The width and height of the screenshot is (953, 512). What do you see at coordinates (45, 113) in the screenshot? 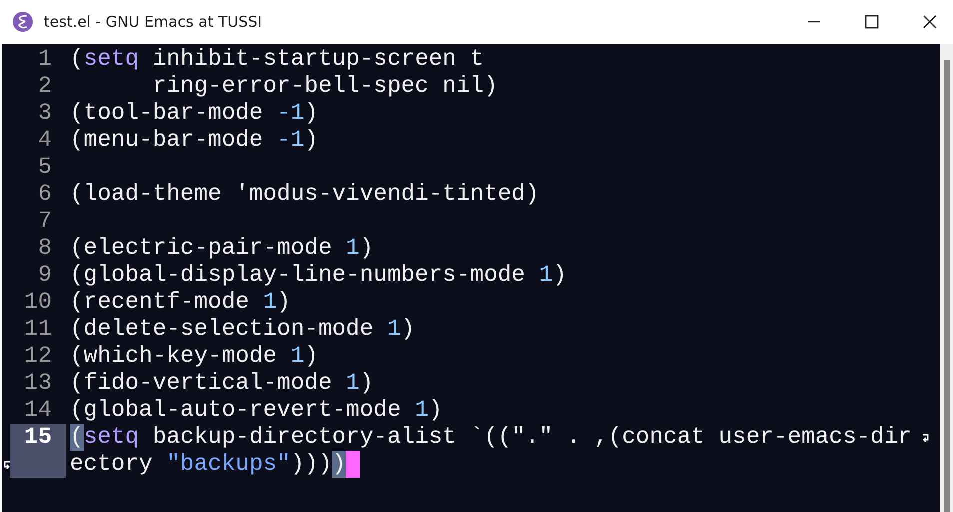
I see `line-number: 3` at bounding box center [45, 113].